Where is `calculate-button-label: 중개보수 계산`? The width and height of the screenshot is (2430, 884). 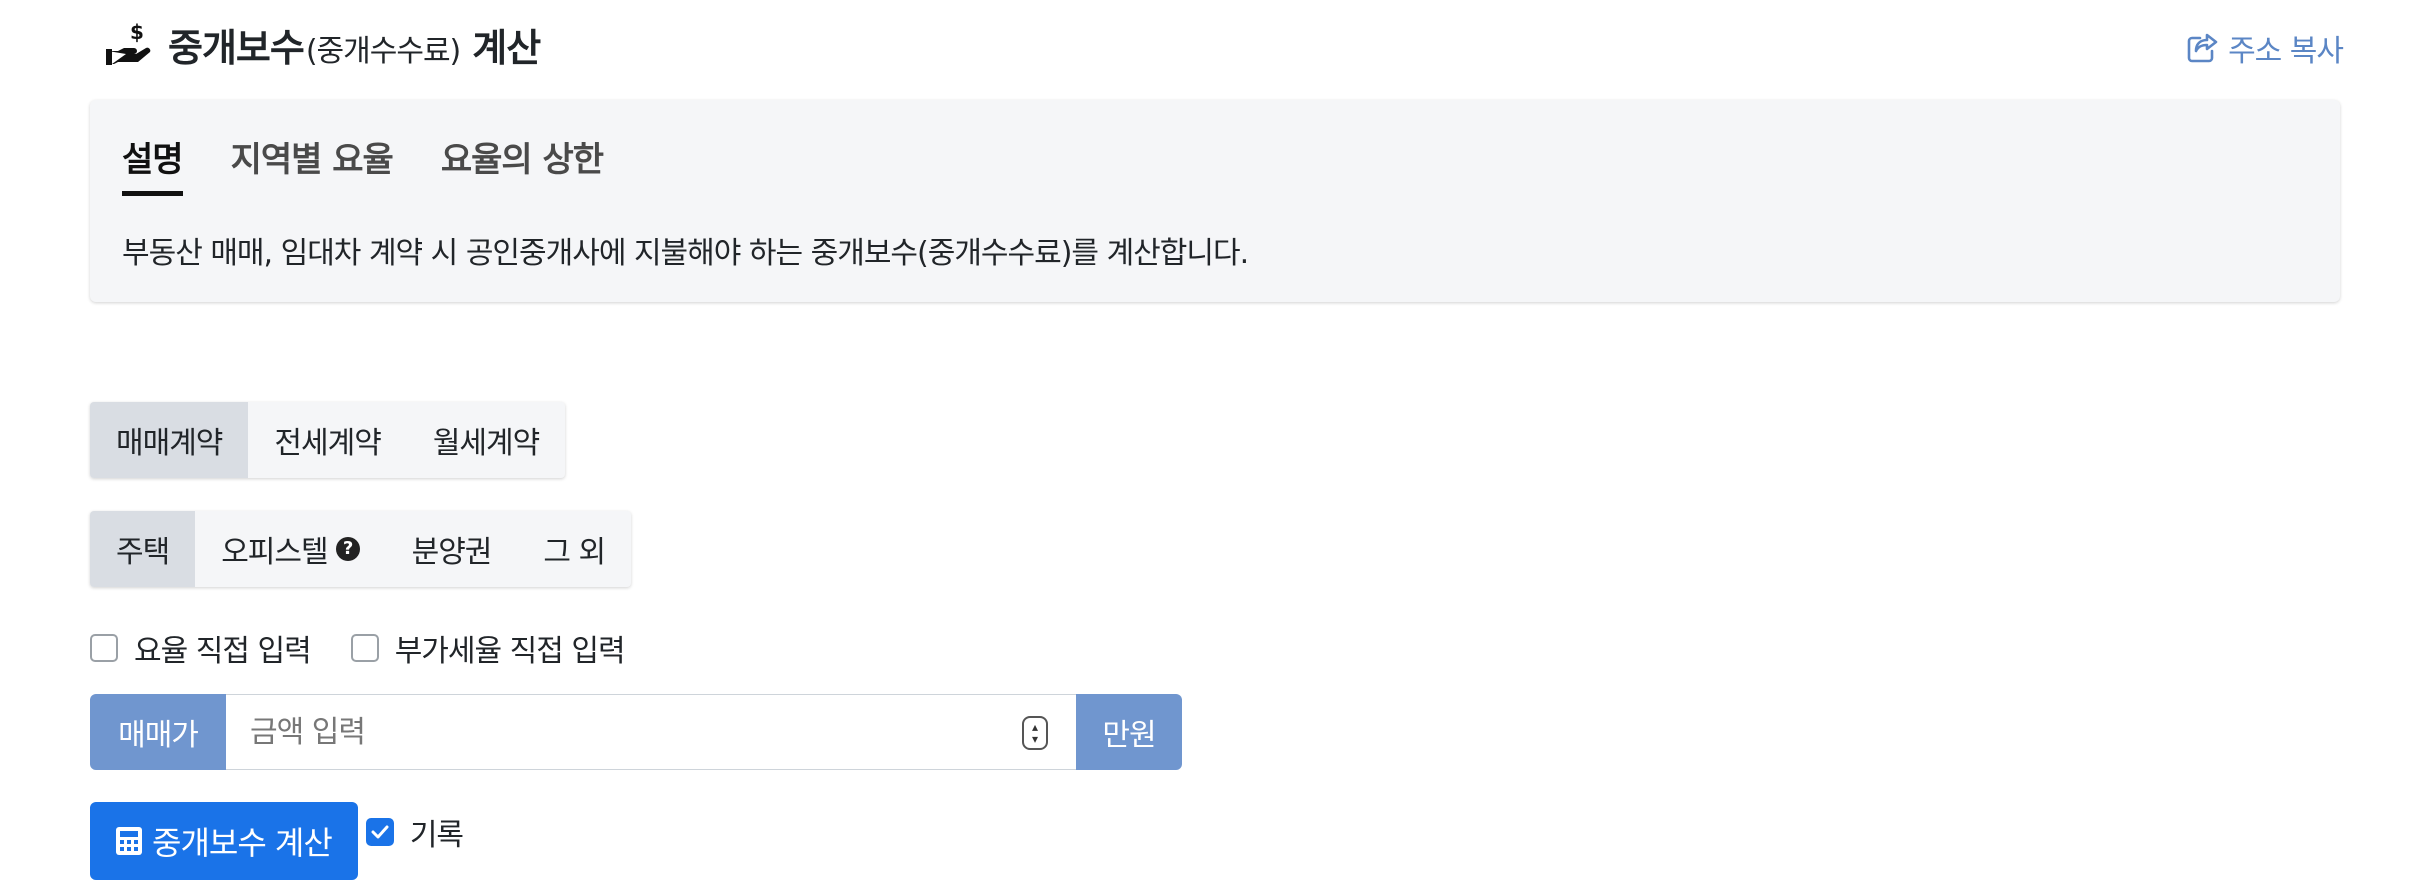
calculate-button-label: 중개보수 계산 is located at coordinates (242, 843).